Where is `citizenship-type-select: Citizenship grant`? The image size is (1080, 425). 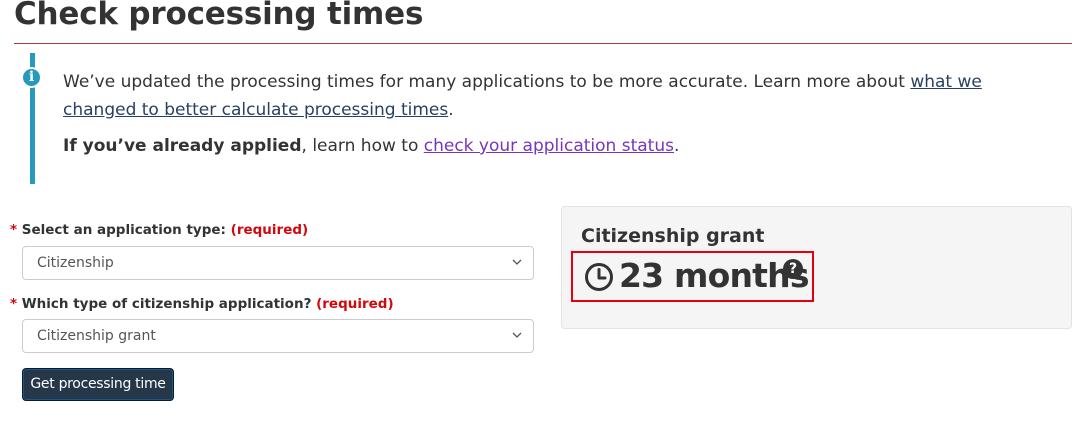
citizenship-type-select: Citizenship grant is located at coordinates (278, 336).